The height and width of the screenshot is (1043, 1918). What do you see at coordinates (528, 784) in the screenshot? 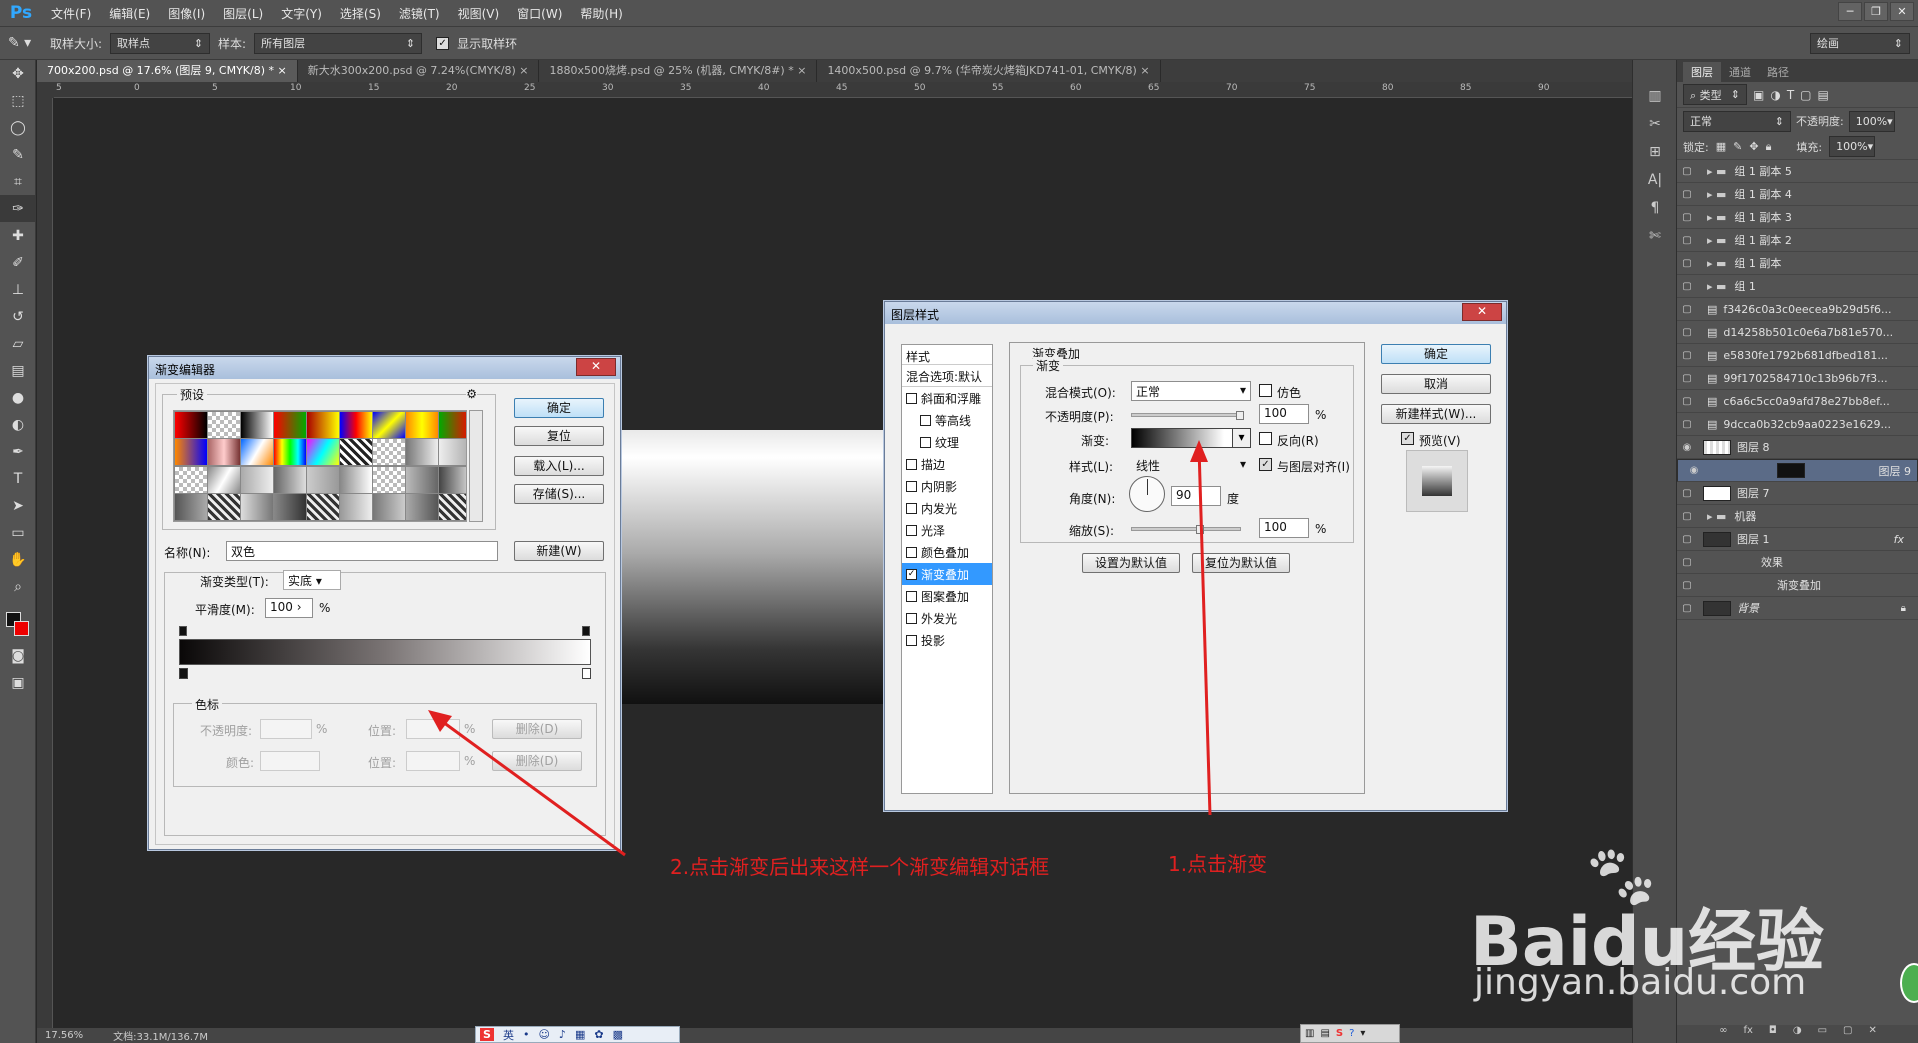
I see `arrow-gradient-editor` at bounding box center [528, 784].